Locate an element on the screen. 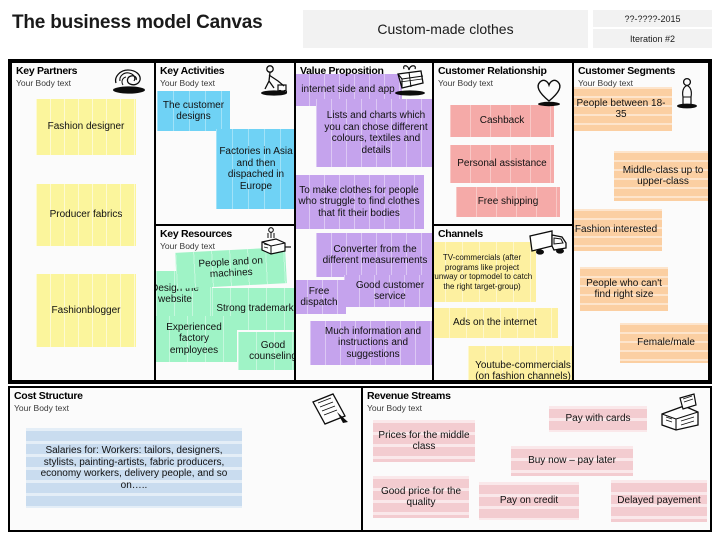  note-channel-2: Ads on the internet is located at coordinates (496, 323).